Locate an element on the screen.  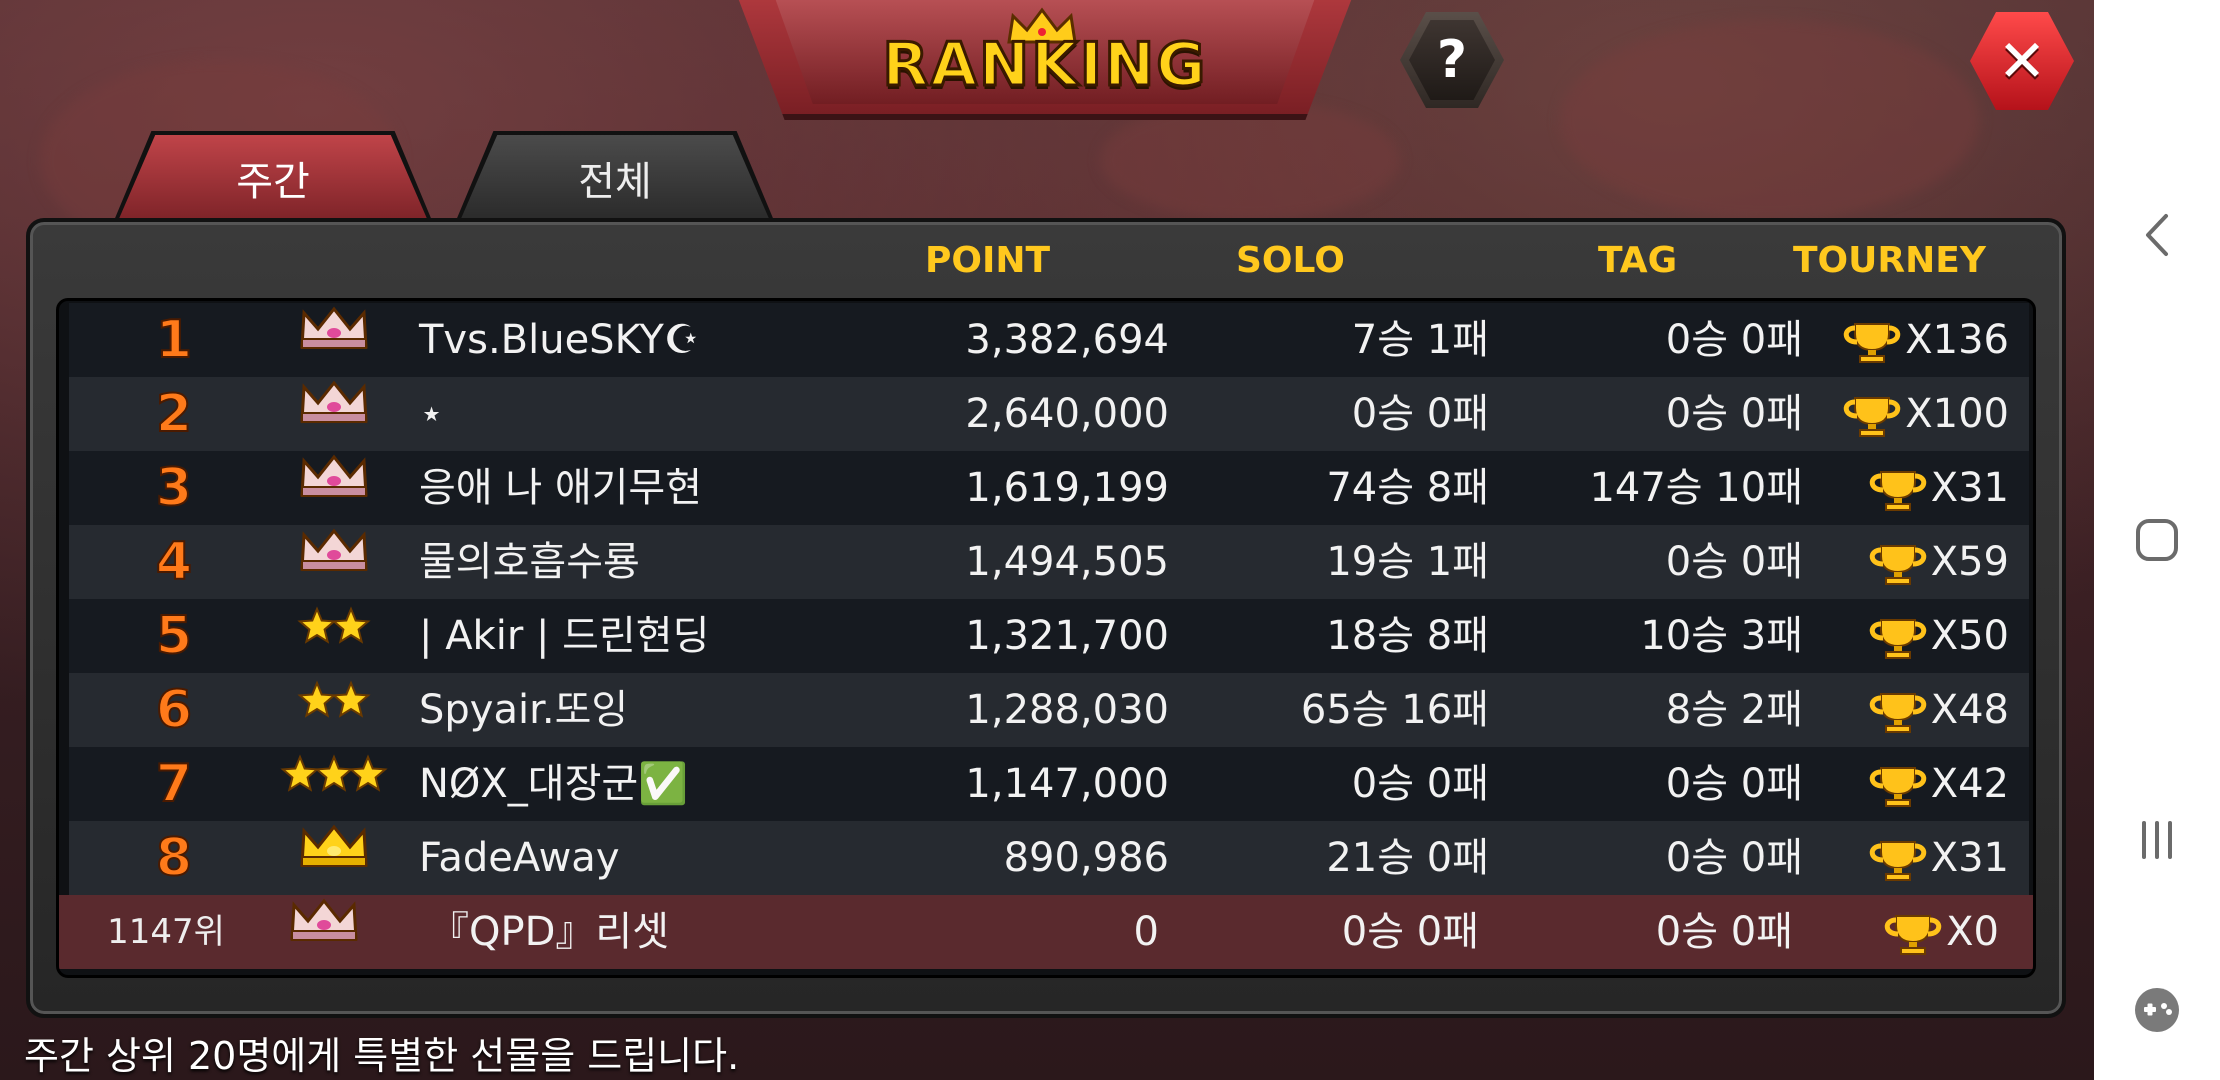
tourney-count: X100 is located at coordinates (1909, 414).